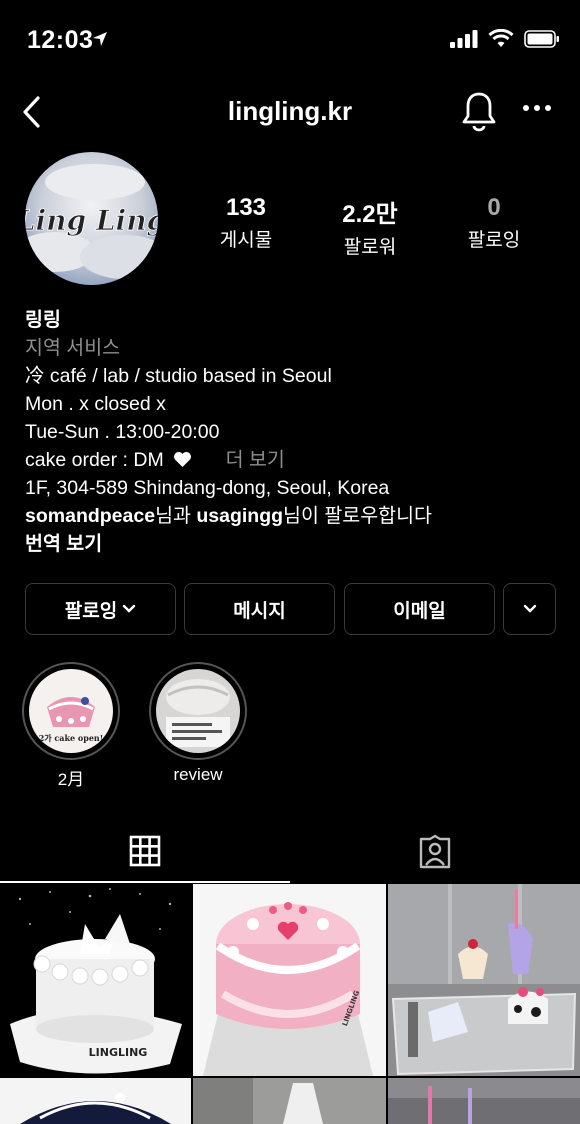 This screenshot has width=580, height=1124. Describe the element at coordinates (63, 544) in the screenshot. I see `translate-link: 번역 보기` at that location.